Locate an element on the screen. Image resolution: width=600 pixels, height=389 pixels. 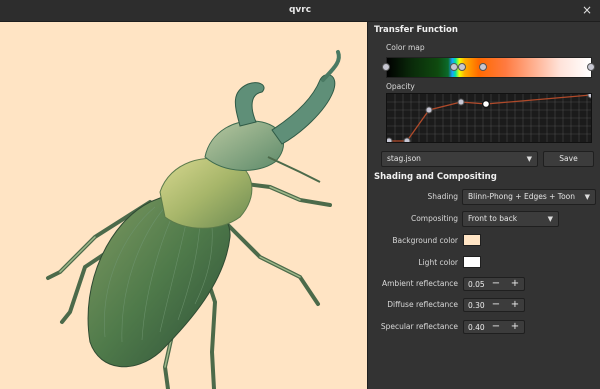
specular-stepper: 0.40 − + is located at coordinates (494, 327).